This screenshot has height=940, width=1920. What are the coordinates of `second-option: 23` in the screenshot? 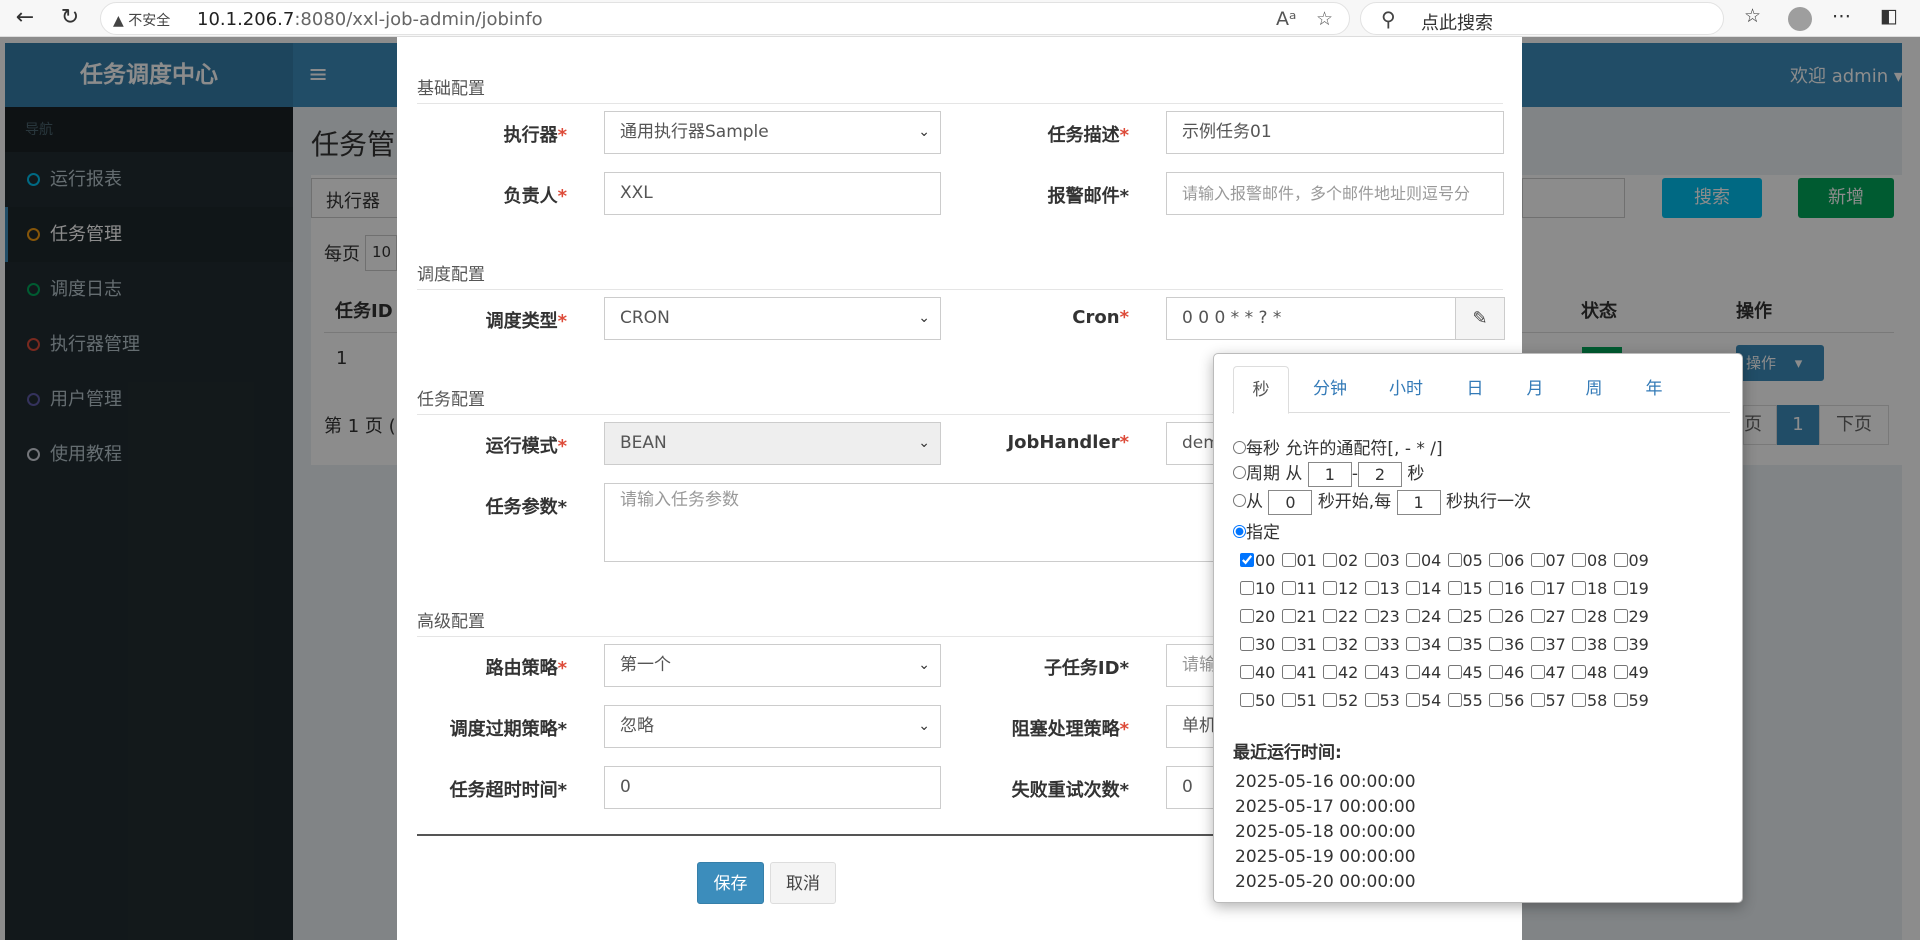 It's located at (1385, 616).